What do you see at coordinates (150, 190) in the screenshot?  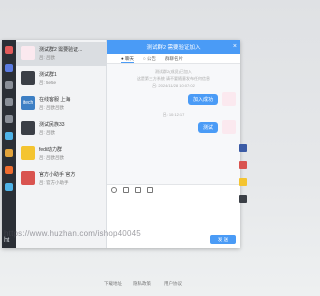 I see `folder-icon` at bounding box center [150, 190].